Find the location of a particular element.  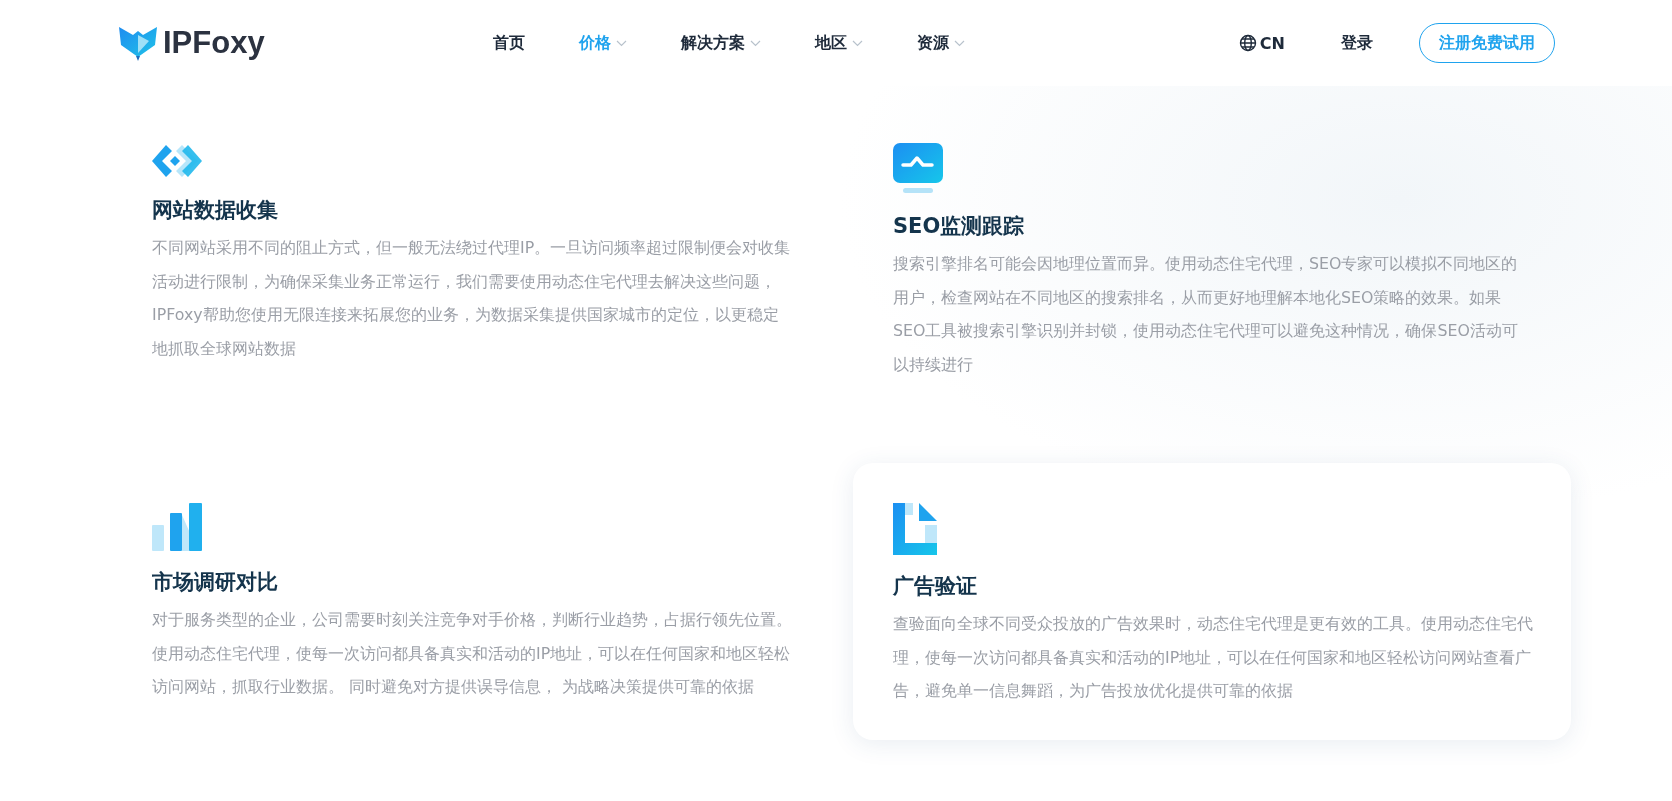

document-icon is located at coordinates (915, 529).